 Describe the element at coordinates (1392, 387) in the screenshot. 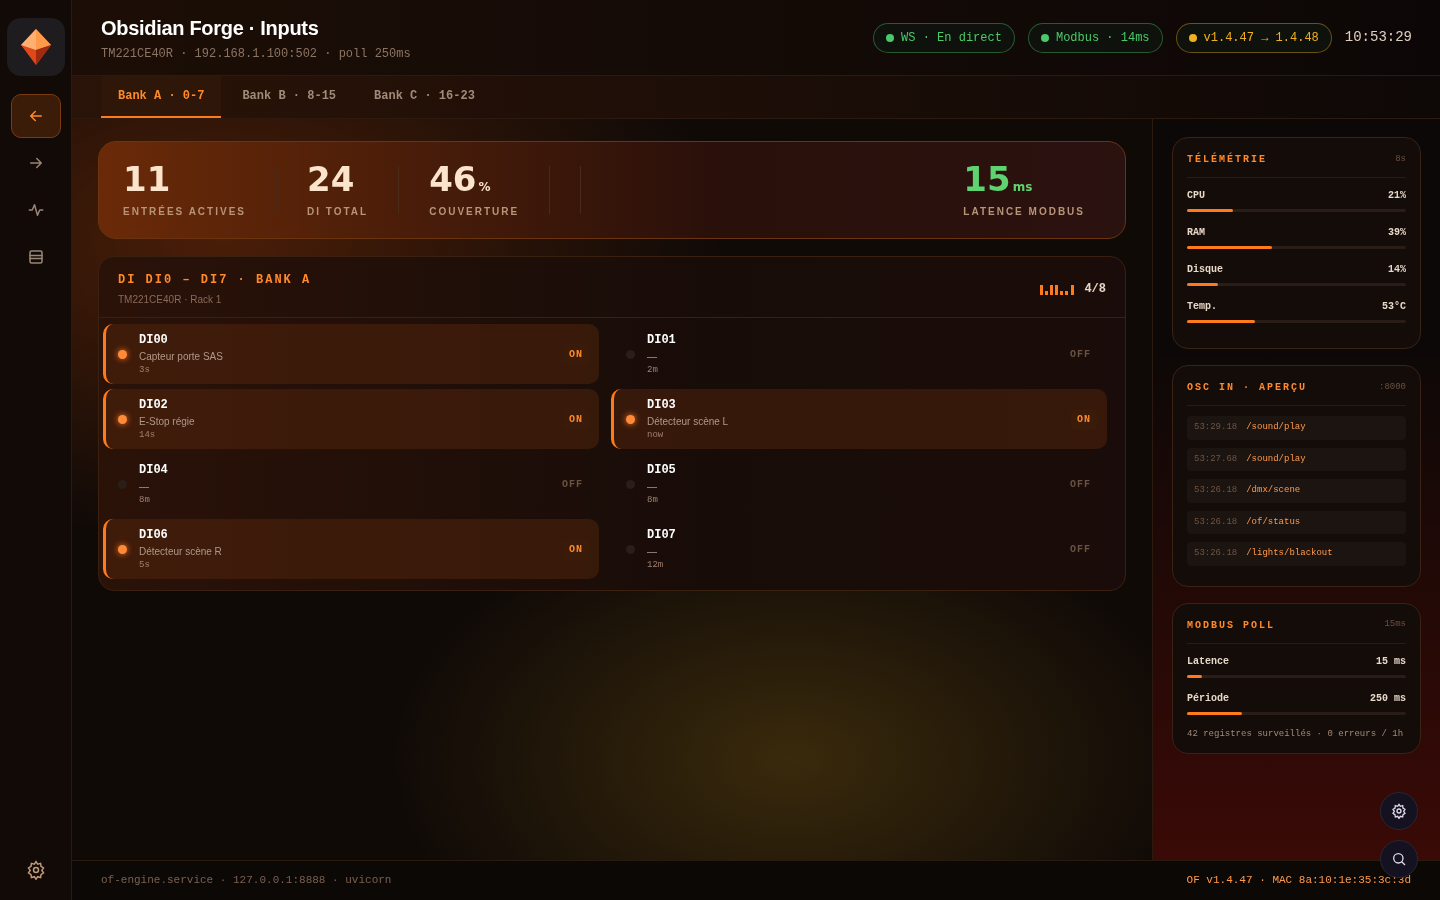

I see `card-meta: :8000` at that location.